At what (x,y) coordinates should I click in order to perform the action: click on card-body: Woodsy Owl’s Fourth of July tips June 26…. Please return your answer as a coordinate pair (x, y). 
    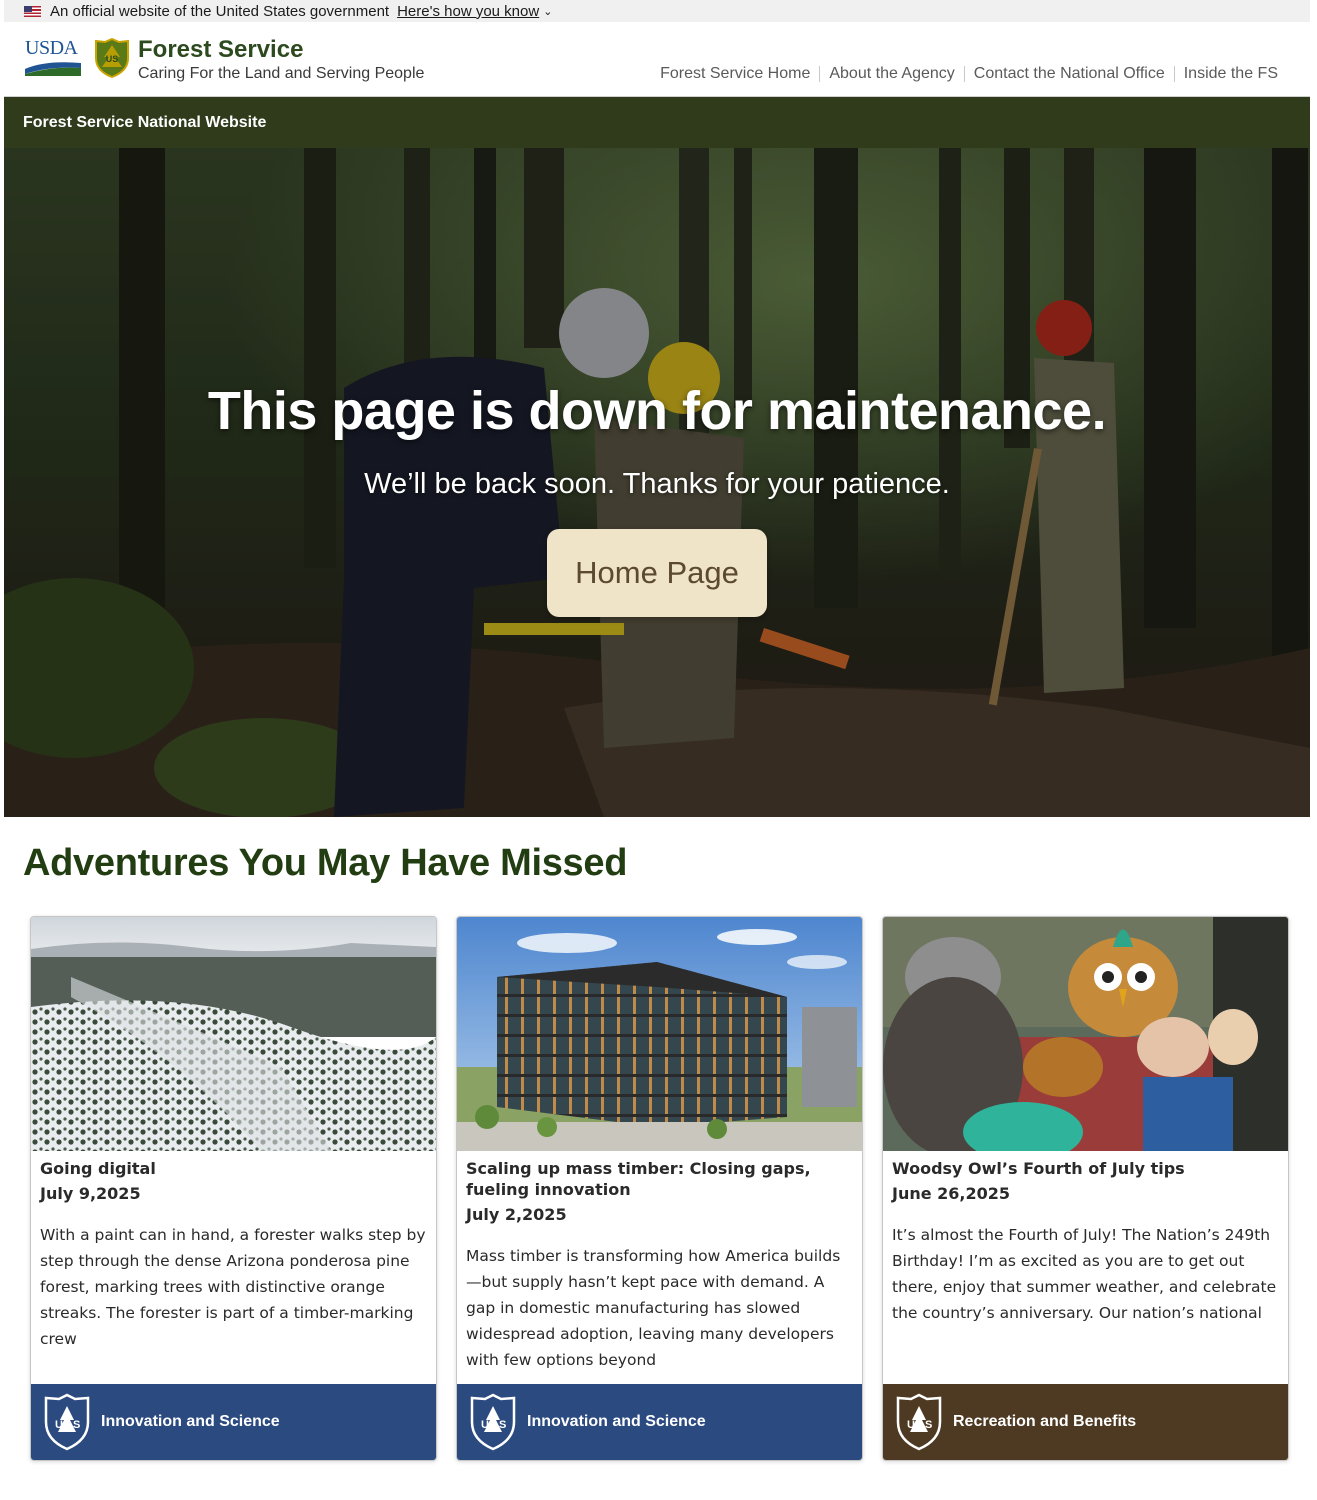
    Looking at the image, I should click on (1085, 1242).